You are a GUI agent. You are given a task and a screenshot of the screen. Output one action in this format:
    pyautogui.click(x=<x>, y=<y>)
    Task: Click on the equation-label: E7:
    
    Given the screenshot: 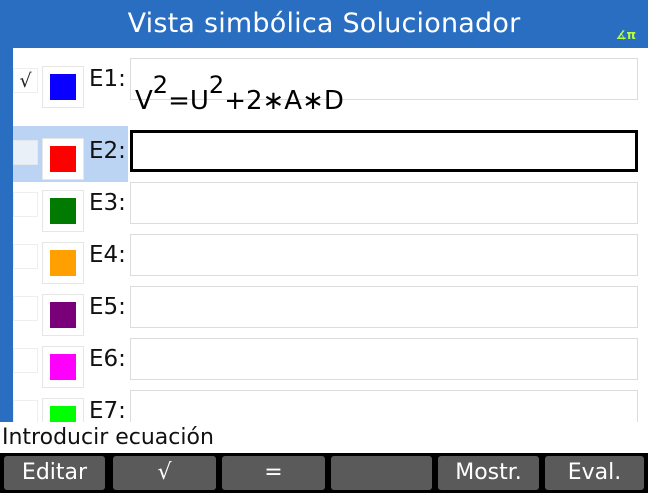 What is the action you would take?
    pyautogui.click(x=107, y=410)
    